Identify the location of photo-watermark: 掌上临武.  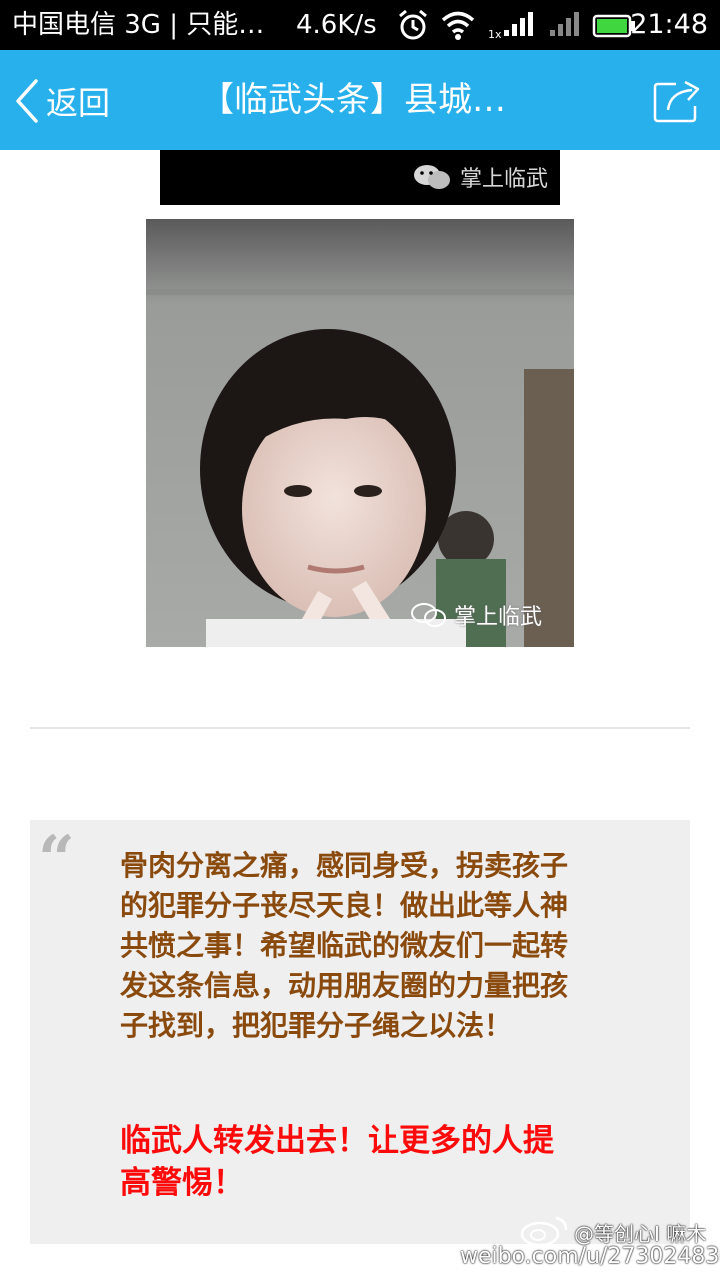
(476, 615).